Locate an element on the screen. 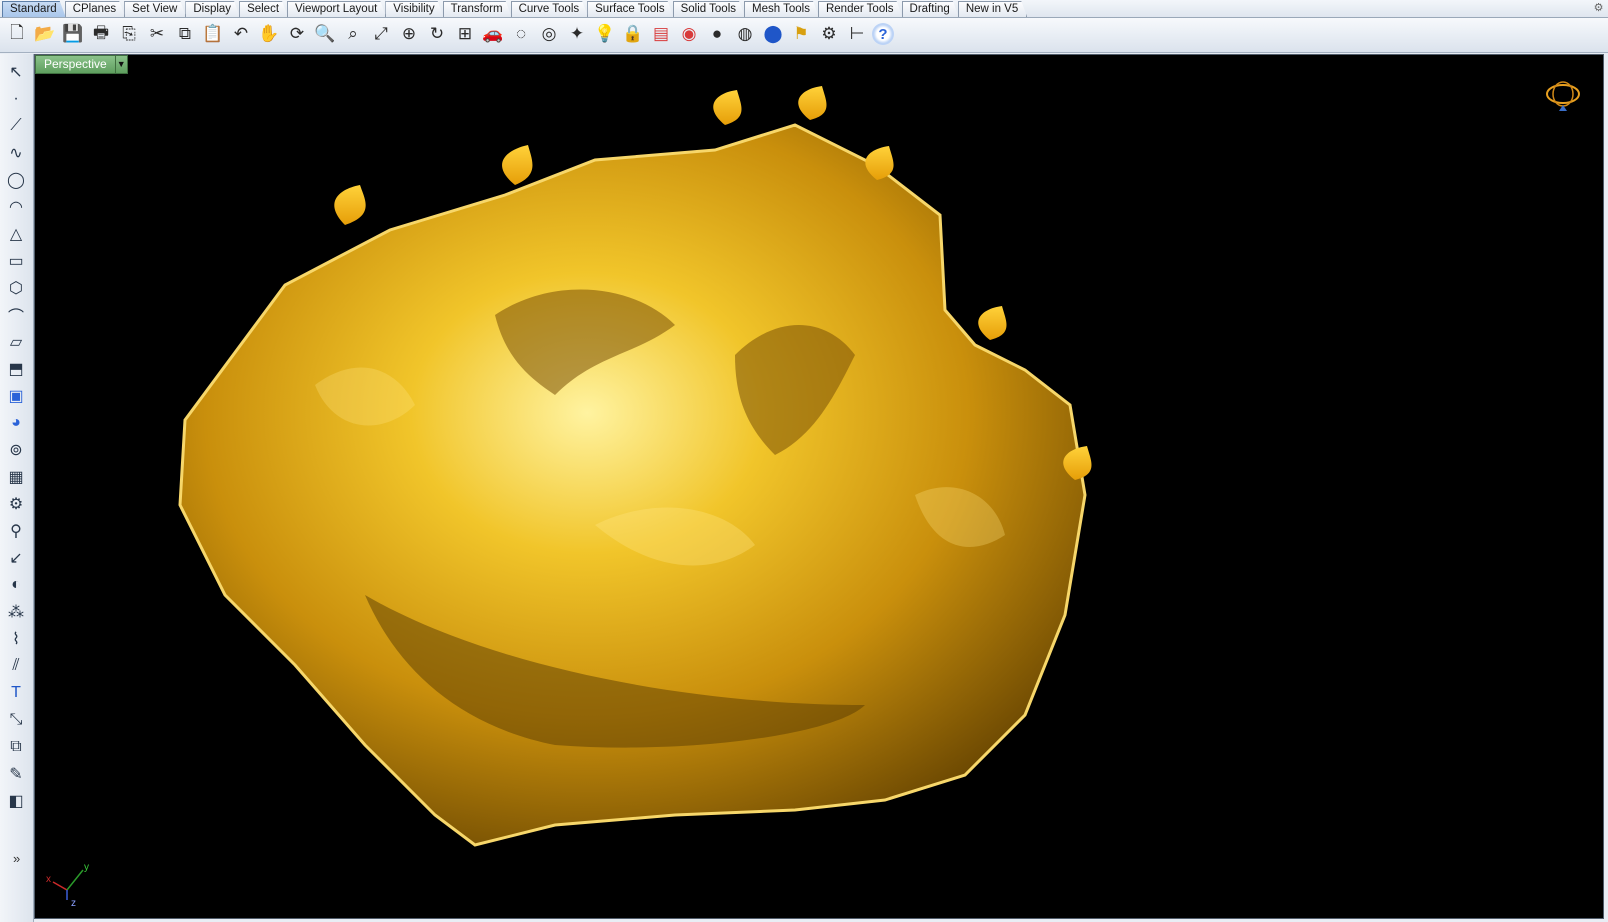 The image size is (1608, 922). axis-z-label: z is located at coordinates (73, 903).